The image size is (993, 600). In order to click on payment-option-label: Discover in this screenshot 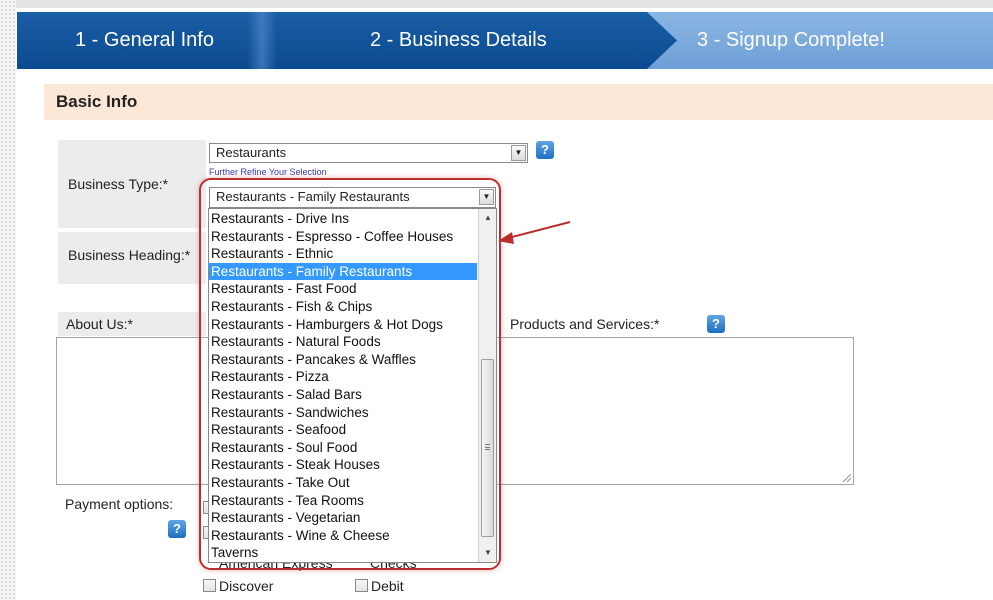, I will do `click(246, 586)`.